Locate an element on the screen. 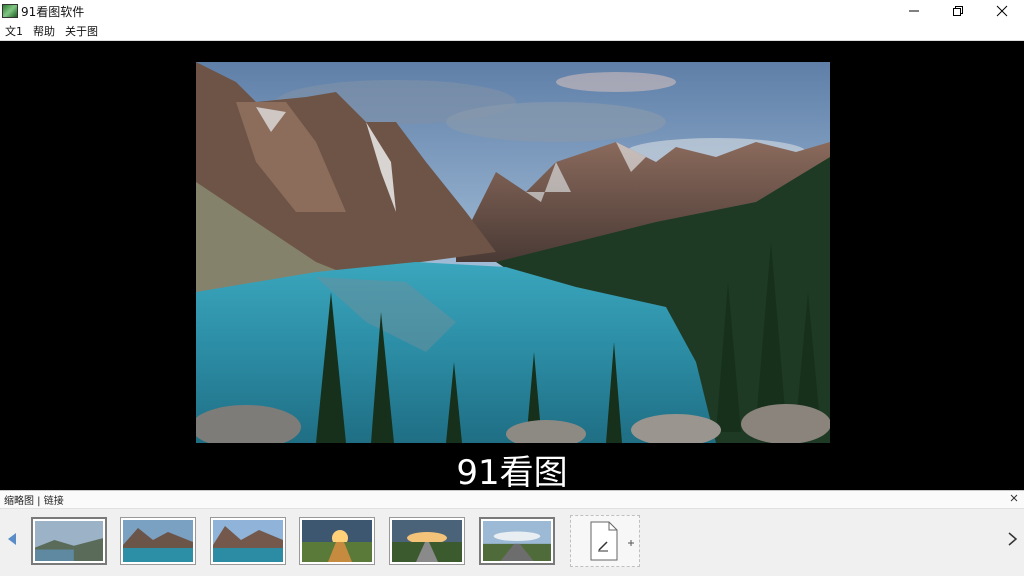  previous-button is located at coordinates (12, 540).